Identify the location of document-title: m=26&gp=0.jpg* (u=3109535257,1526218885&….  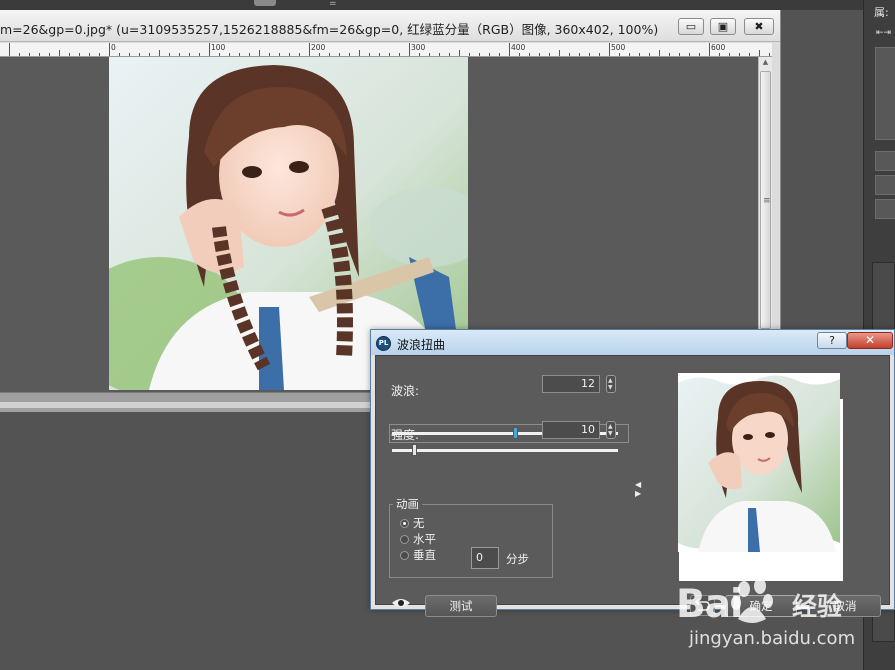
(329, 29).